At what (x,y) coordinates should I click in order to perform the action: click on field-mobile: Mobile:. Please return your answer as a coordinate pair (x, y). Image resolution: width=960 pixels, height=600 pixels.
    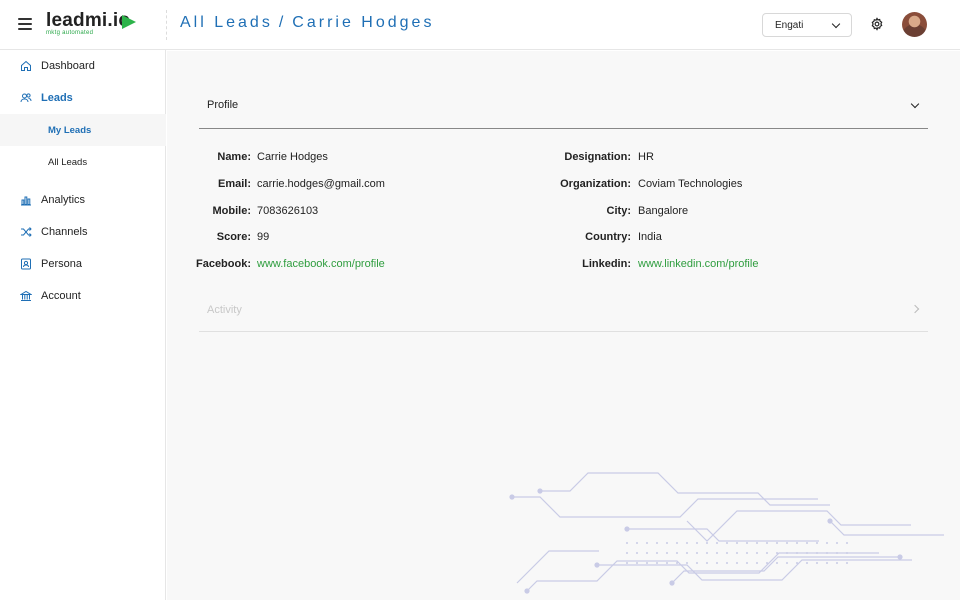
    Looking at the image, I should click on (225, 213).